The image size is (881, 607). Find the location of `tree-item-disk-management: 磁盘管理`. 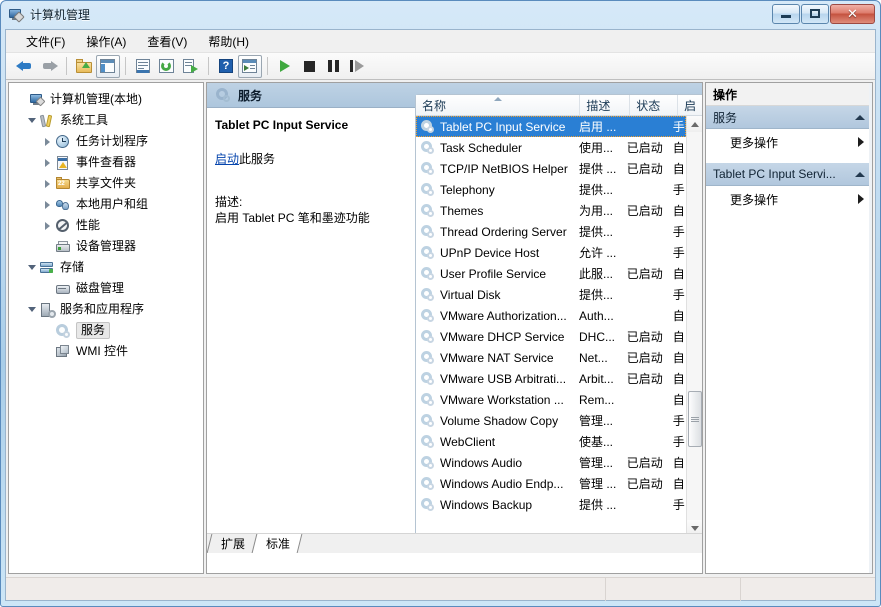

tree-item-disk-management: 磁盘管理 is located at coordinates (106, 288).